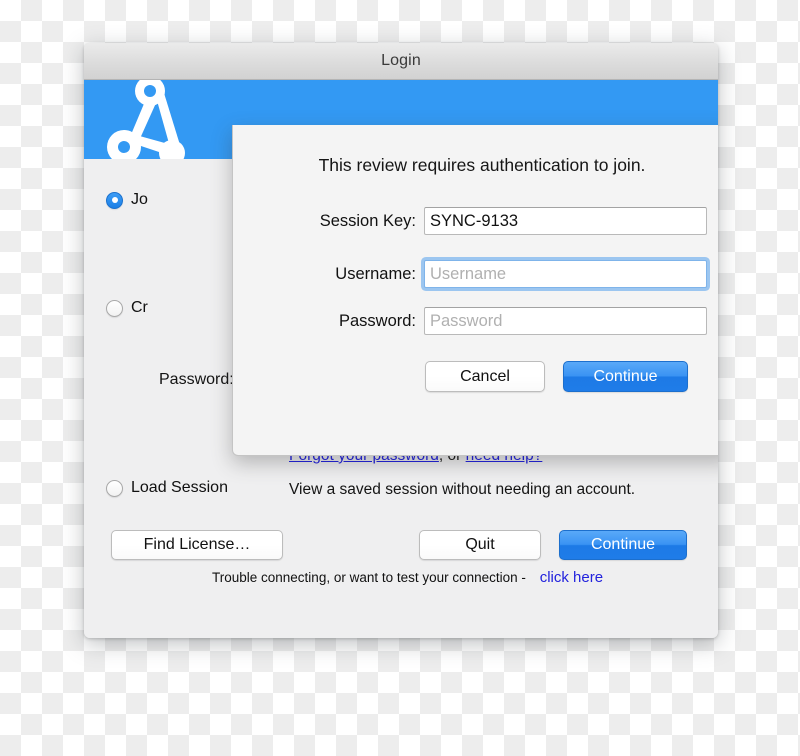 The image size is (800, 756). I want to click on username-input, so click(565, 274).